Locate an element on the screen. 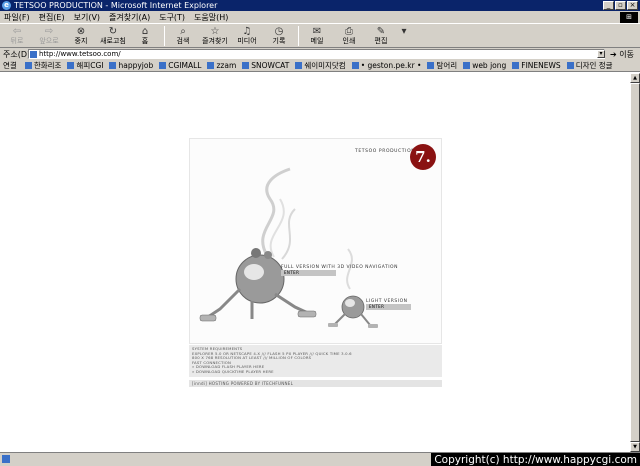 The height and width of the screenshot is (466, 640). link-label: FINENEWS is located at coordinates (541, 65).